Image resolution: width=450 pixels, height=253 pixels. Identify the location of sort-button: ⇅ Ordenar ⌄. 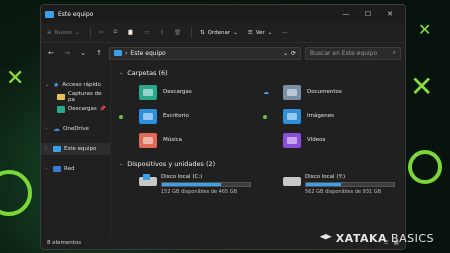
(219, 33).